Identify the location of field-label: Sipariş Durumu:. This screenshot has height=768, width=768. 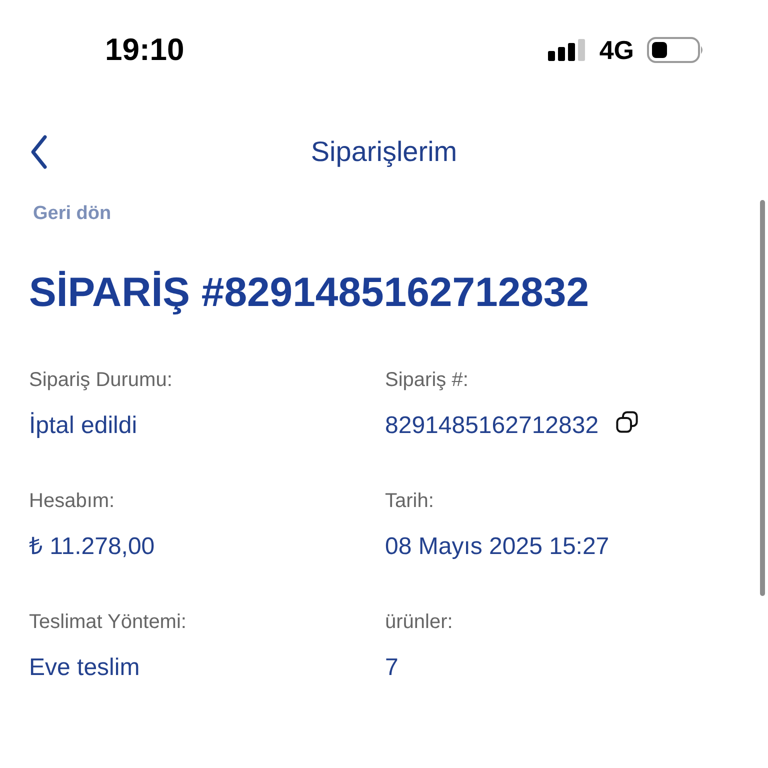
(100, 380).